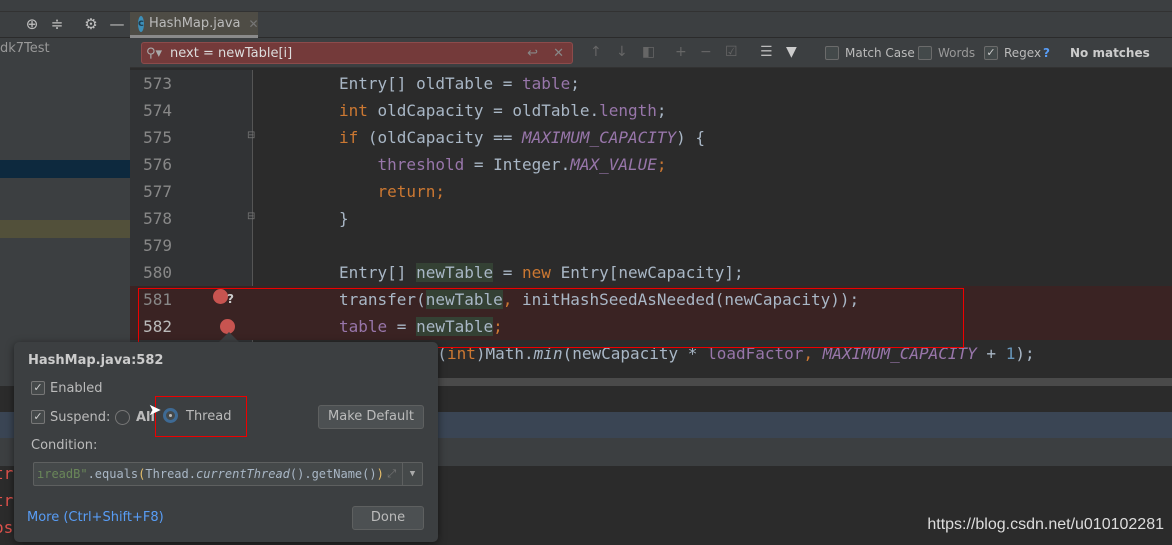 The image size is (1172, 545). What do you see at coordinates (517, 164) in the screenshot?
I see `code-token: = Integer.` at bounding box center [517, 164].